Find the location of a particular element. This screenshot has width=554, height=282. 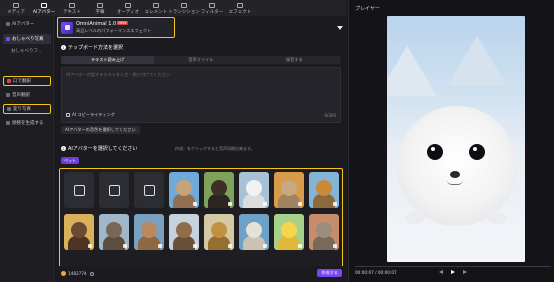

sidebar-item-face-swap: 顔替を生成する is located at coordinates (27, 123).